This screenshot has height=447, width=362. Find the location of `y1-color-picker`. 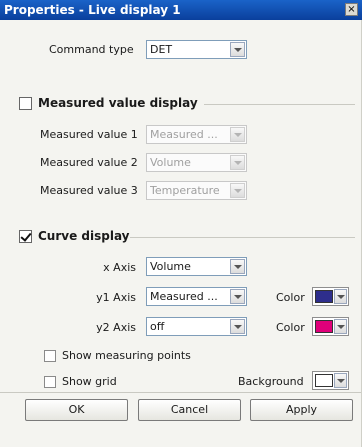

y1-color-picker is located at coordinates (330, 296).